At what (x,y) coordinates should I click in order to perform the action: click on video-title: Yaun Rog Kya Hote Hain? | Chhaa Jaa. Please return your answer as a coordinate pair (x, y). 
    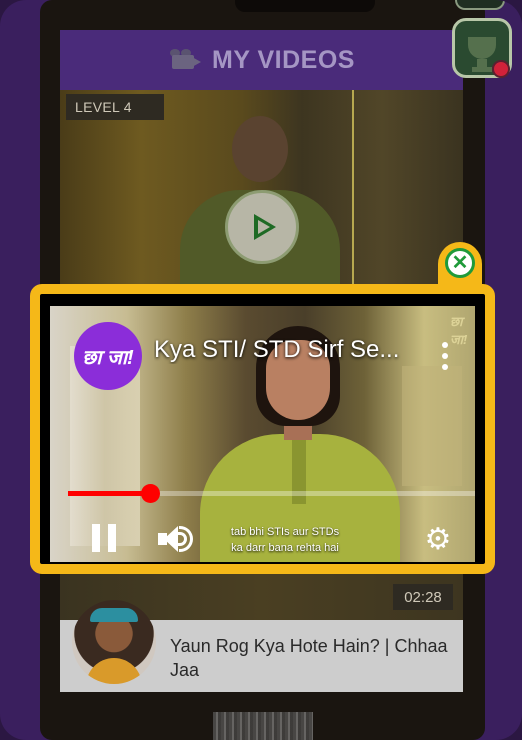
    Looking at the image, I should click on (309, 658).